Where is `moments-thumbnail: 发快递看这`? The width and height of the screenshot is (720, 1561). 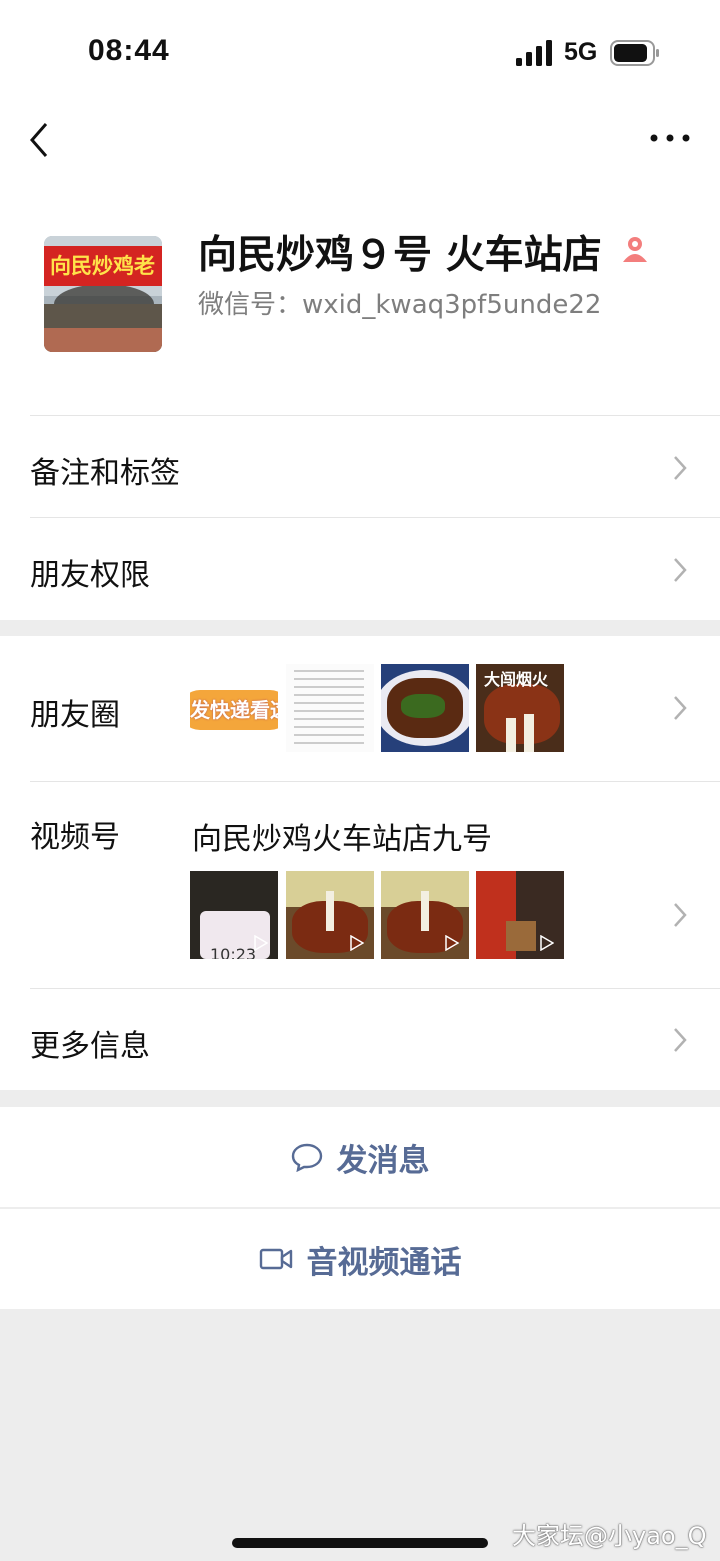 moments-thumbnail: 发快递看这 is located at coordinates (234, 708).